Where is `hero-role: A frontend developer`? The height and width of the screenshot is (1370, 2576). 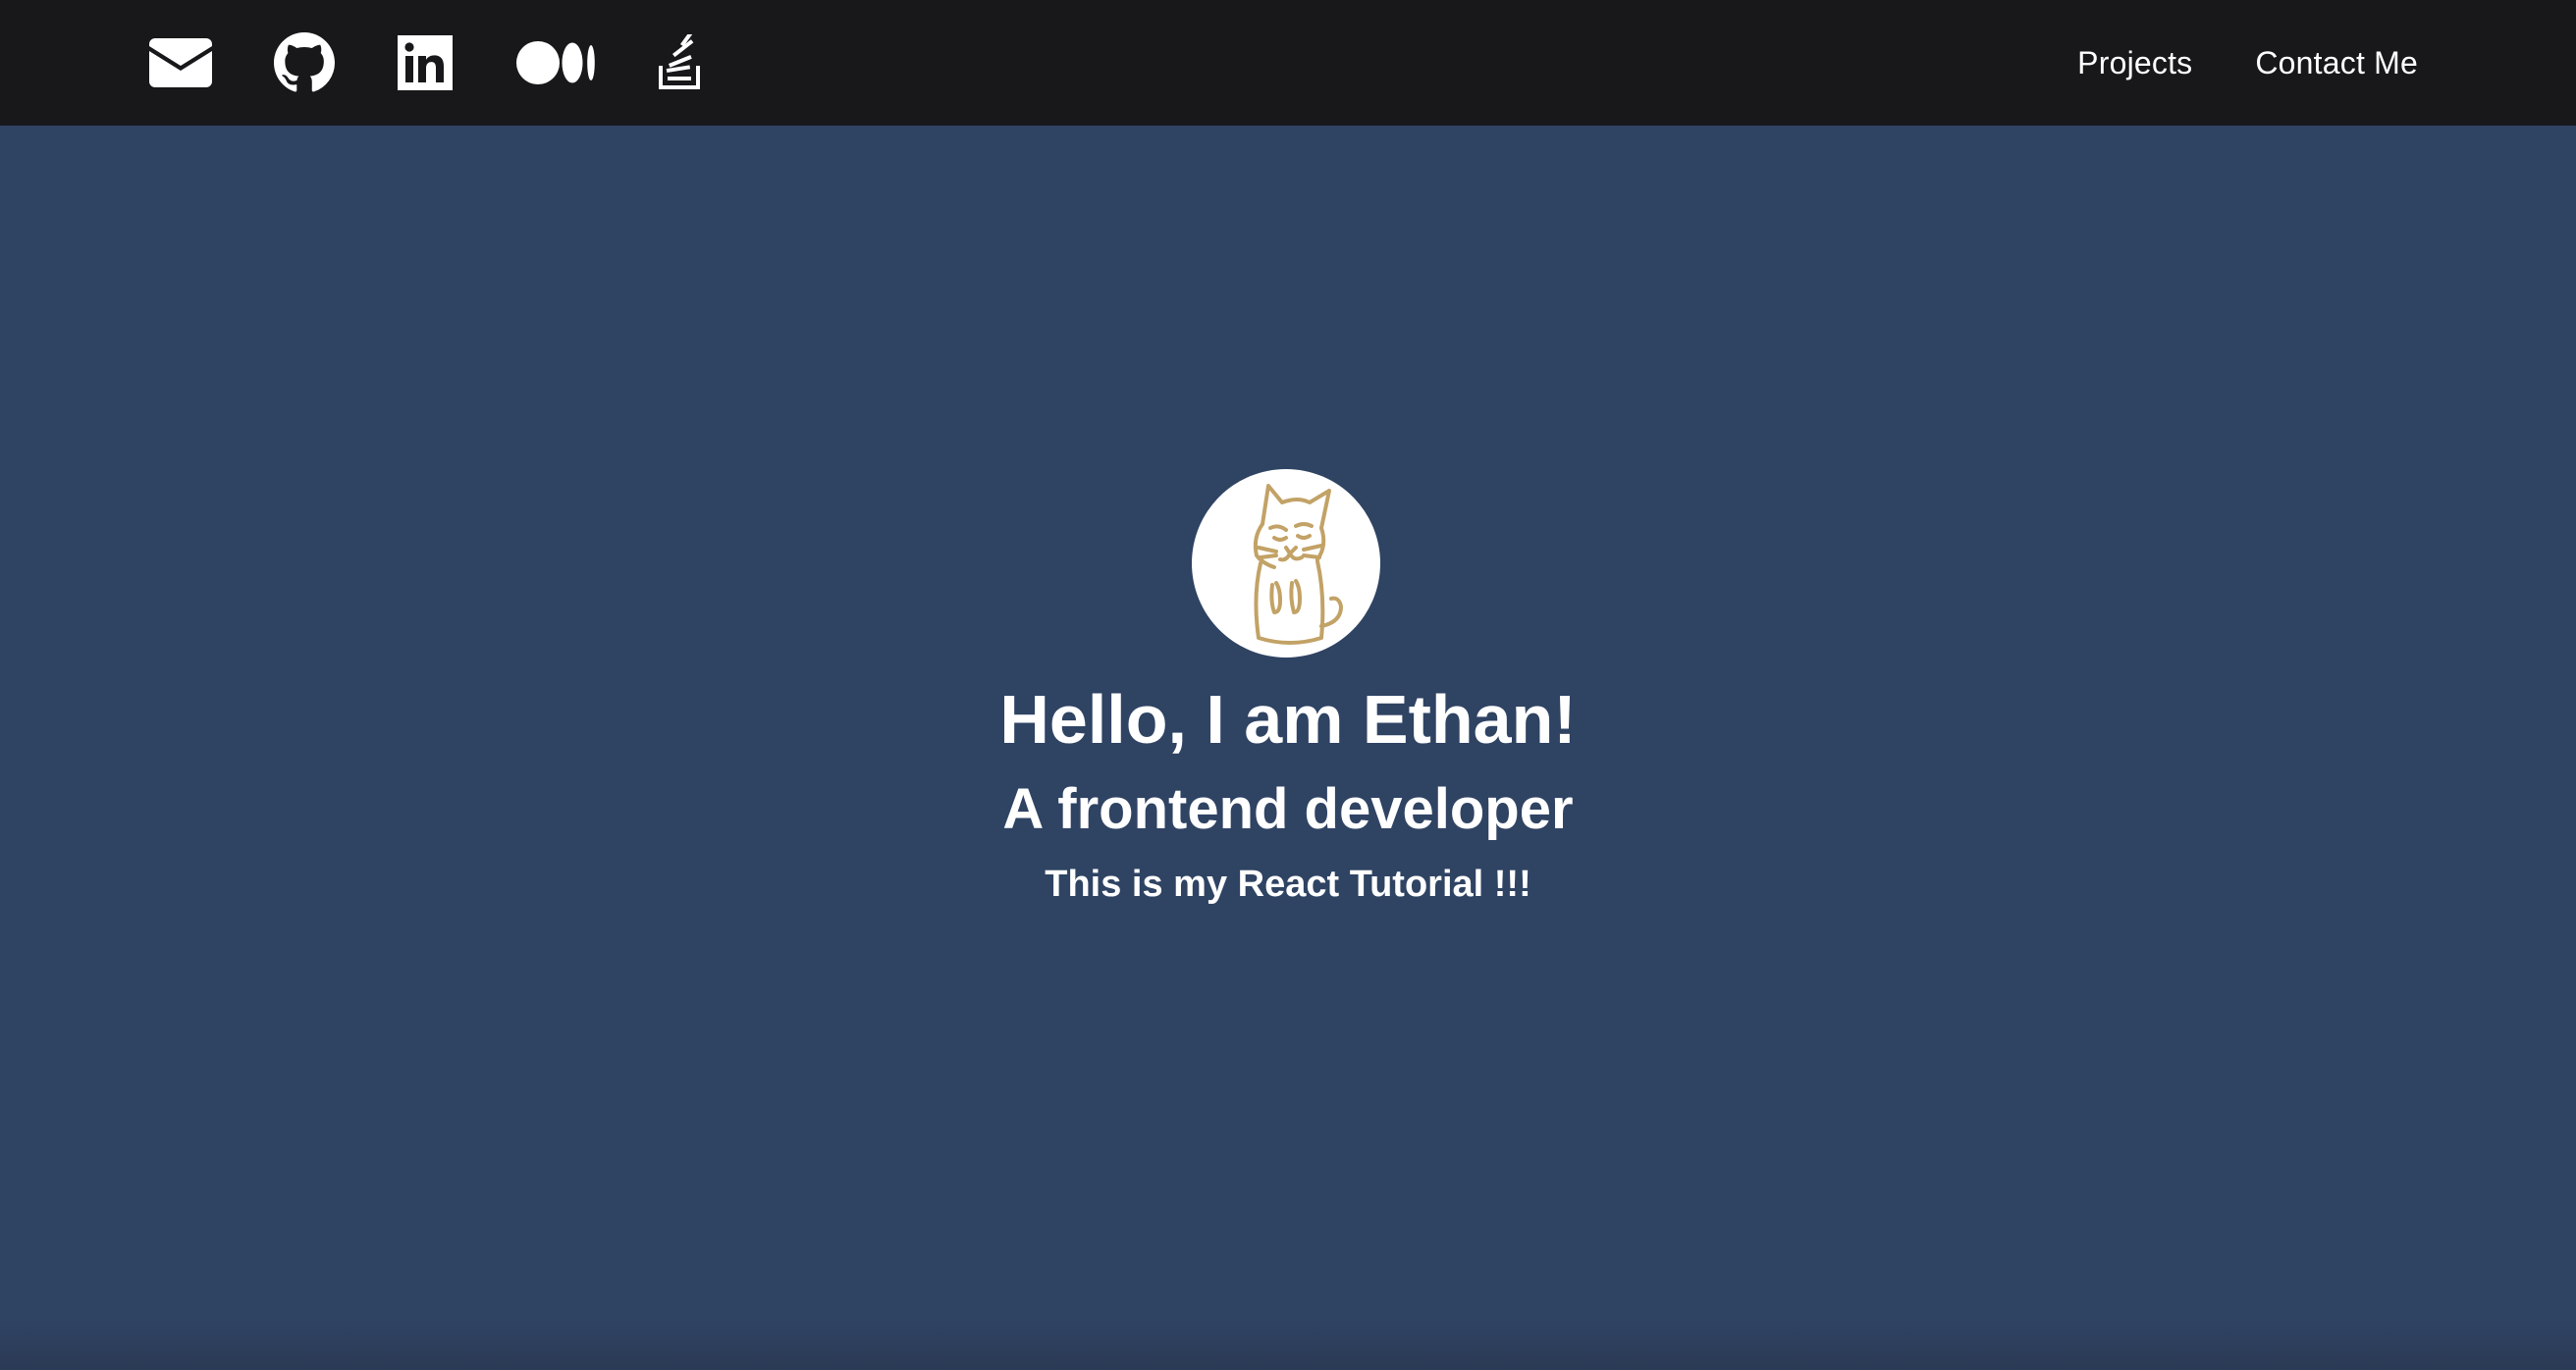 hero-role: A frontend developer is located at coordinates (1288, 809).